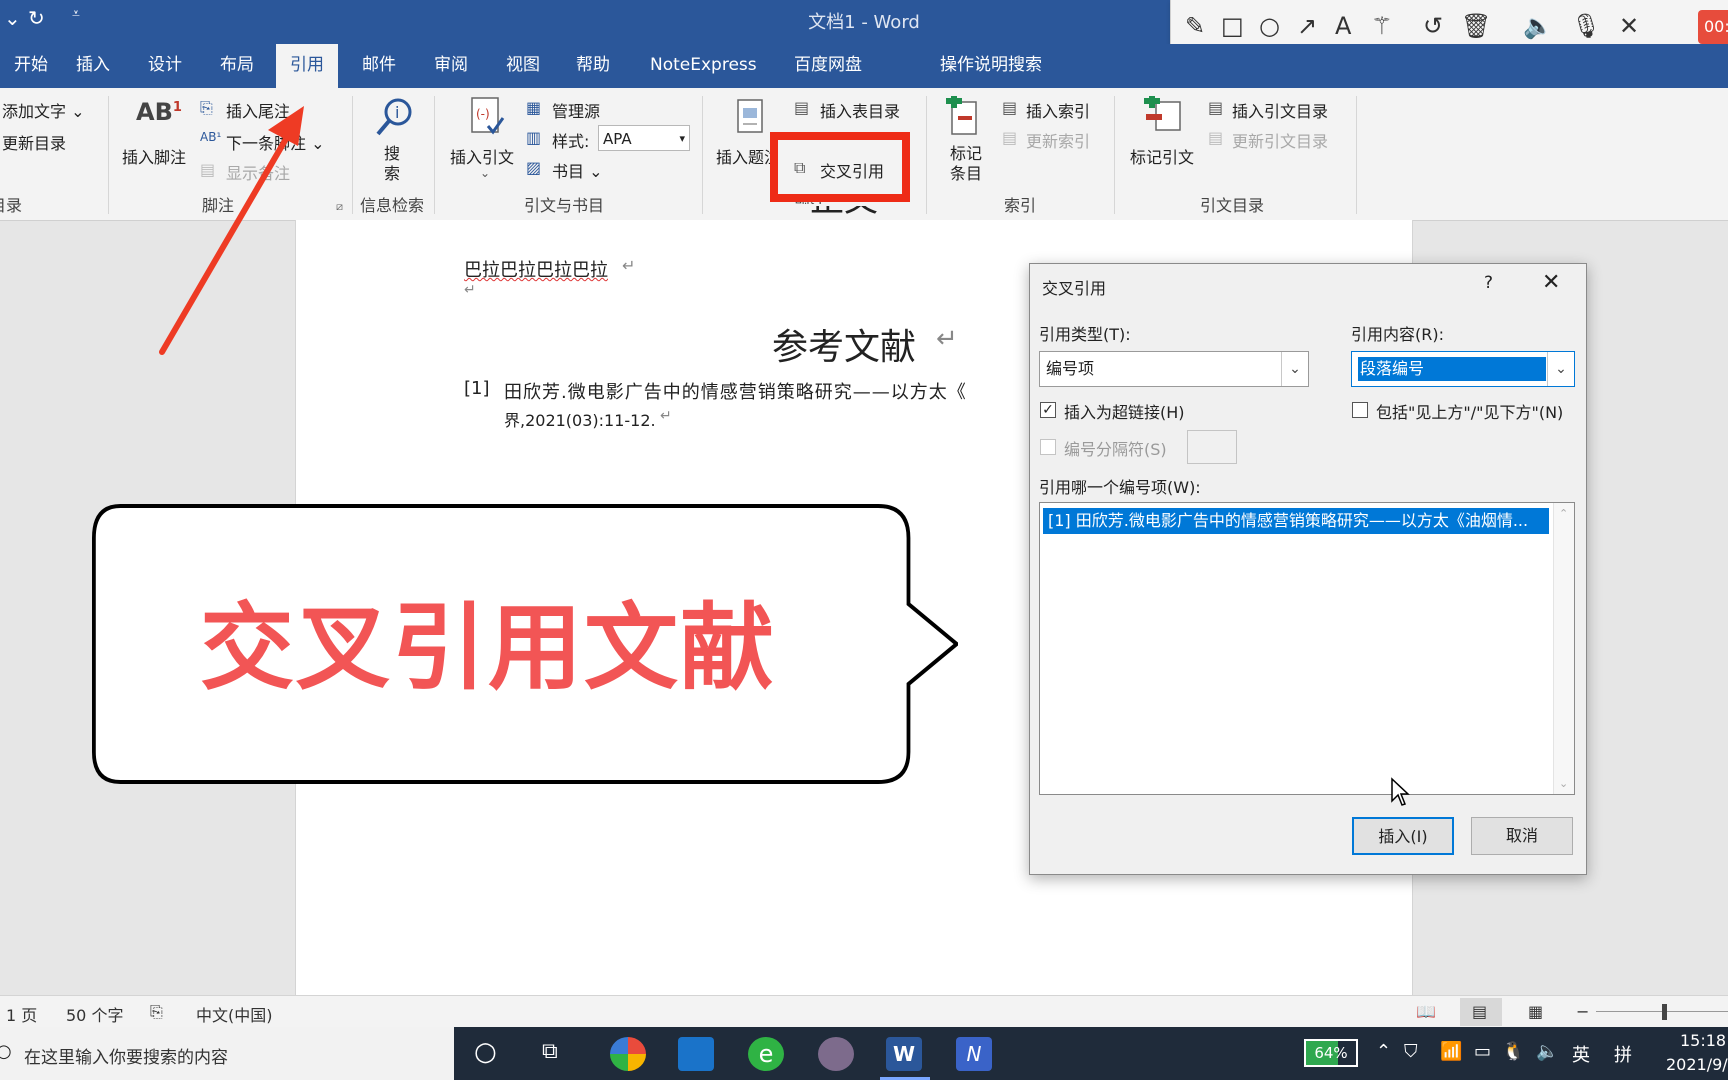 This screenshot has height=1080, width=1728. Describe the element at coordinates (1488, 283) in the screenshot. I see `help-button: ?` at that location.